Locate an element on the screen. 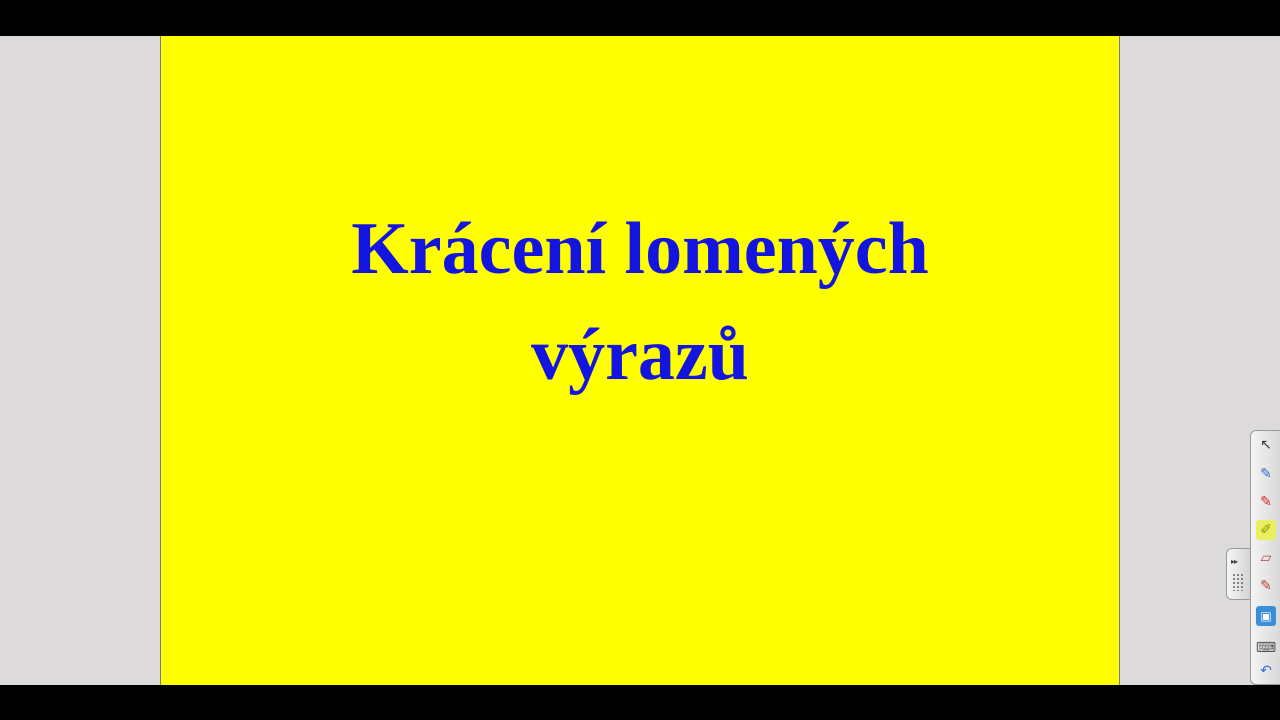  drag-grip-icon is located at coordinates (1238, 582).